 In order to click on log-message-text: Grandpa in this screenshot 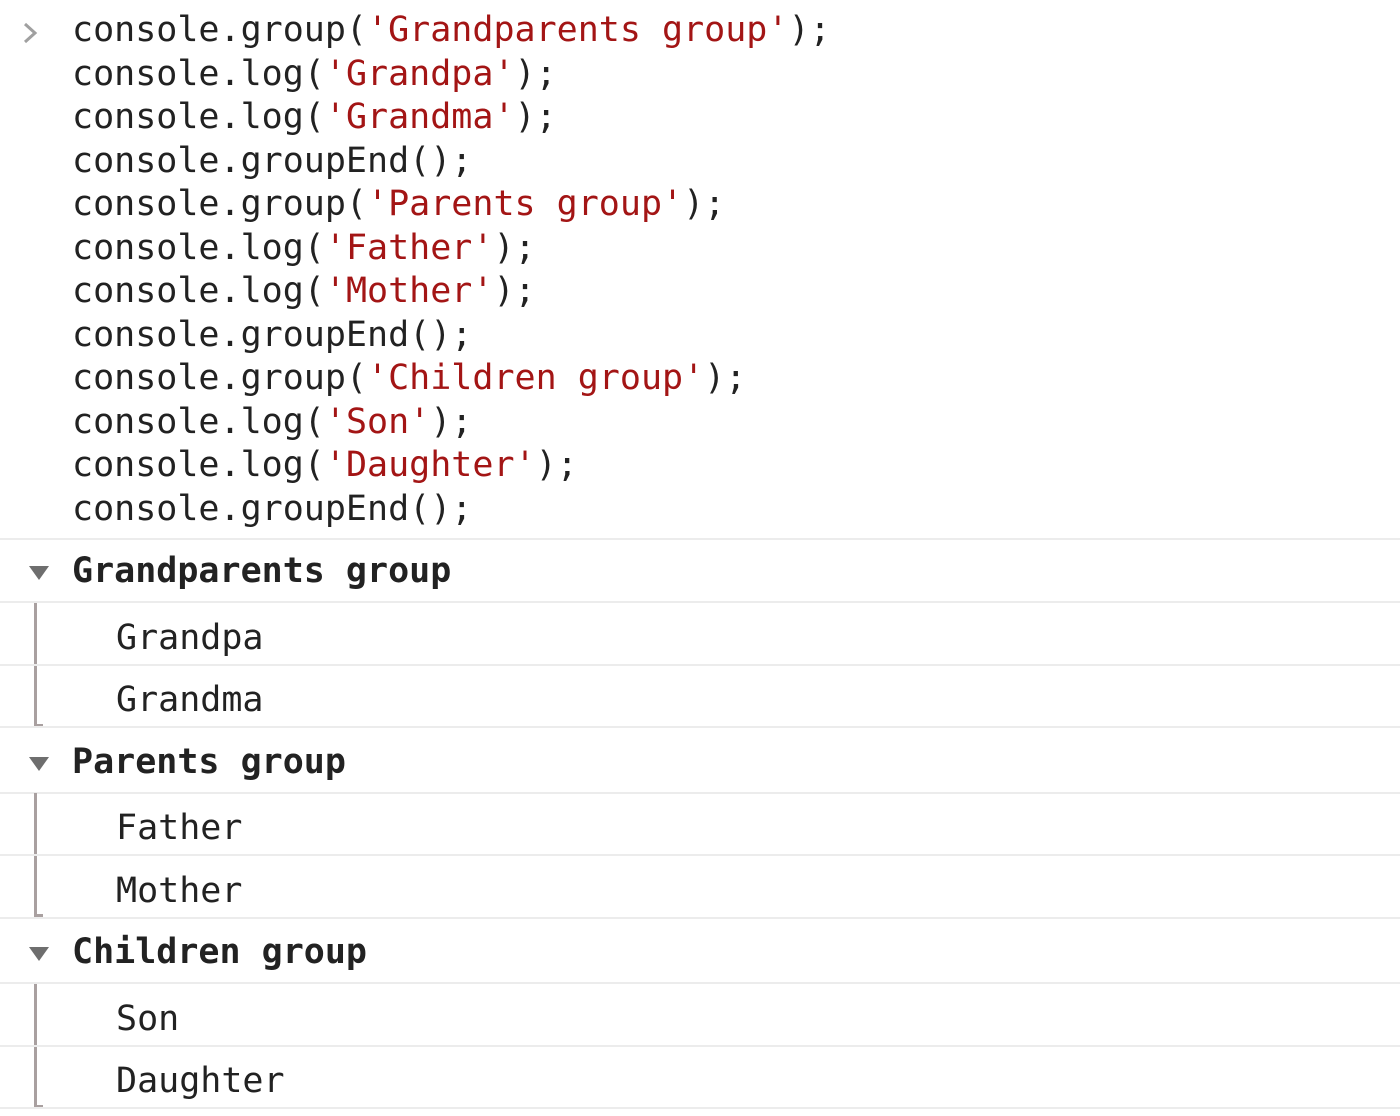, I will do `click(190, 638)`.